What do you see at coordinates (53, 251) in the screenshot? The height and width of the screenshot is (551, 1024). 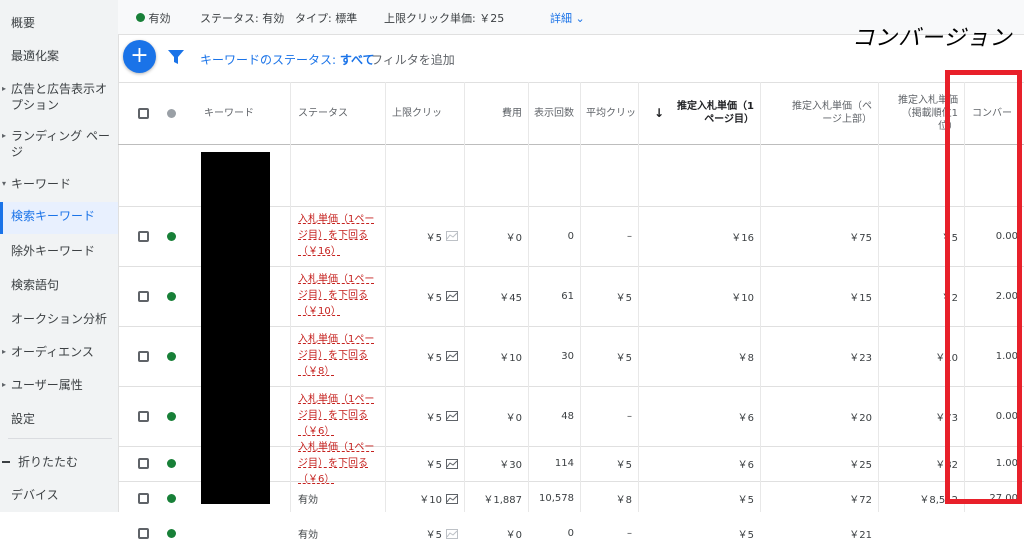 I see `sidebar-item-label: 除外キーワード` at bounding box center [53, 251].